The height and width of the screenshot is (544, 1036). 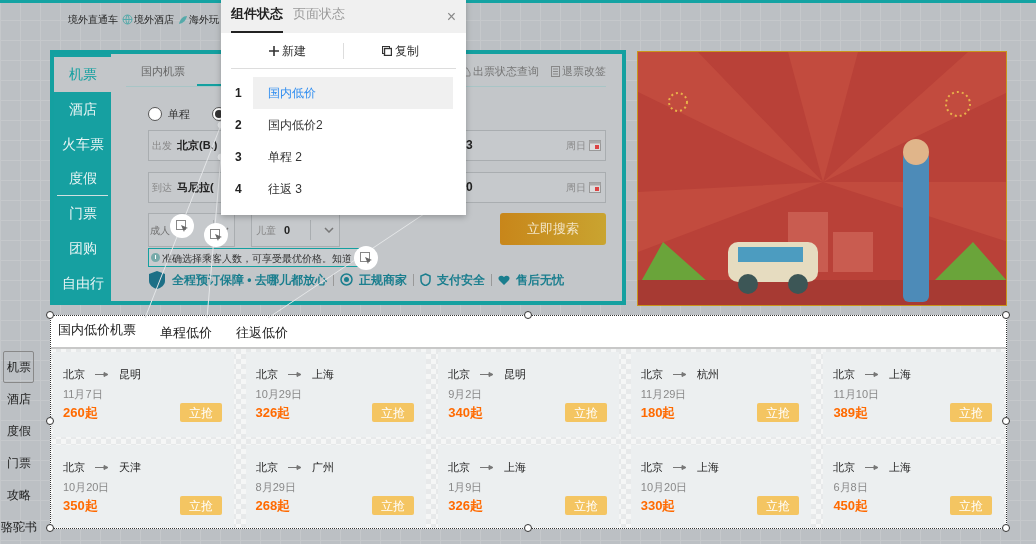 What do you see at coordinates (143, 486) in the screenshot?
I see `deal-card: 北京 天津 10月20日 350起 立抢` at bounding box center [143, 486].